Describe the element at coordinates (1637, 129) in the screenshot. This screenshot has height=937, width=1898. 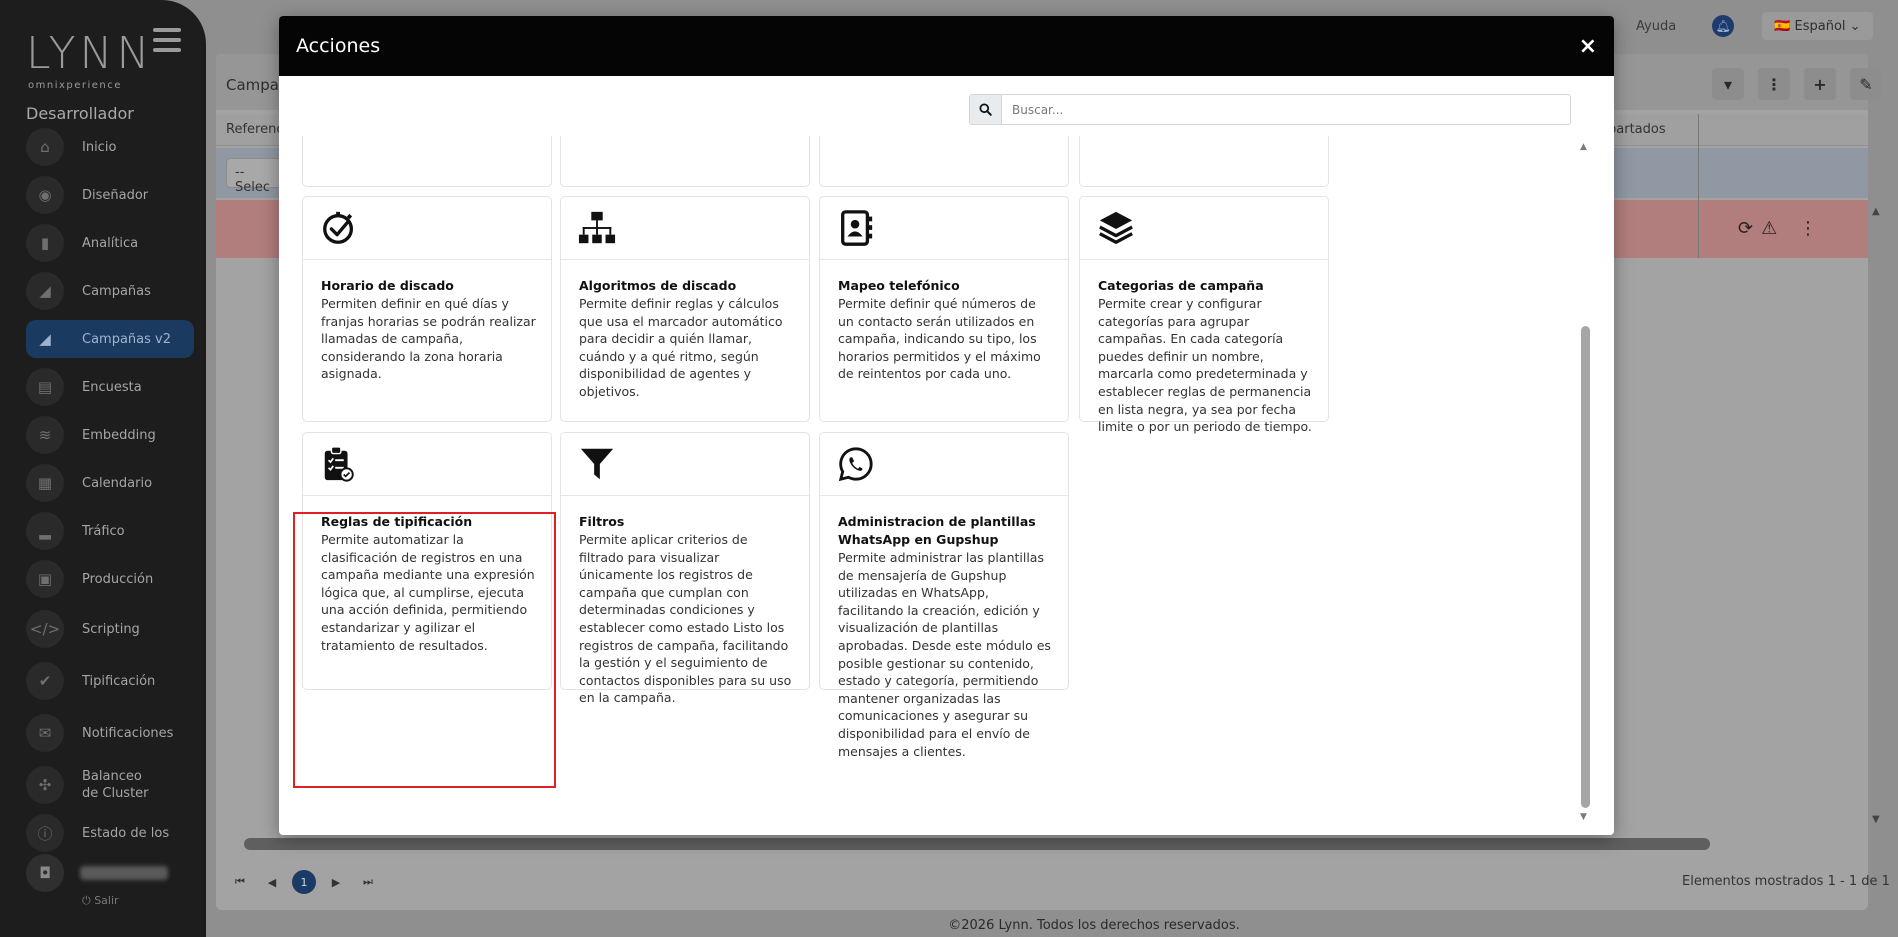
I see `column-apartados: partados` at that location.